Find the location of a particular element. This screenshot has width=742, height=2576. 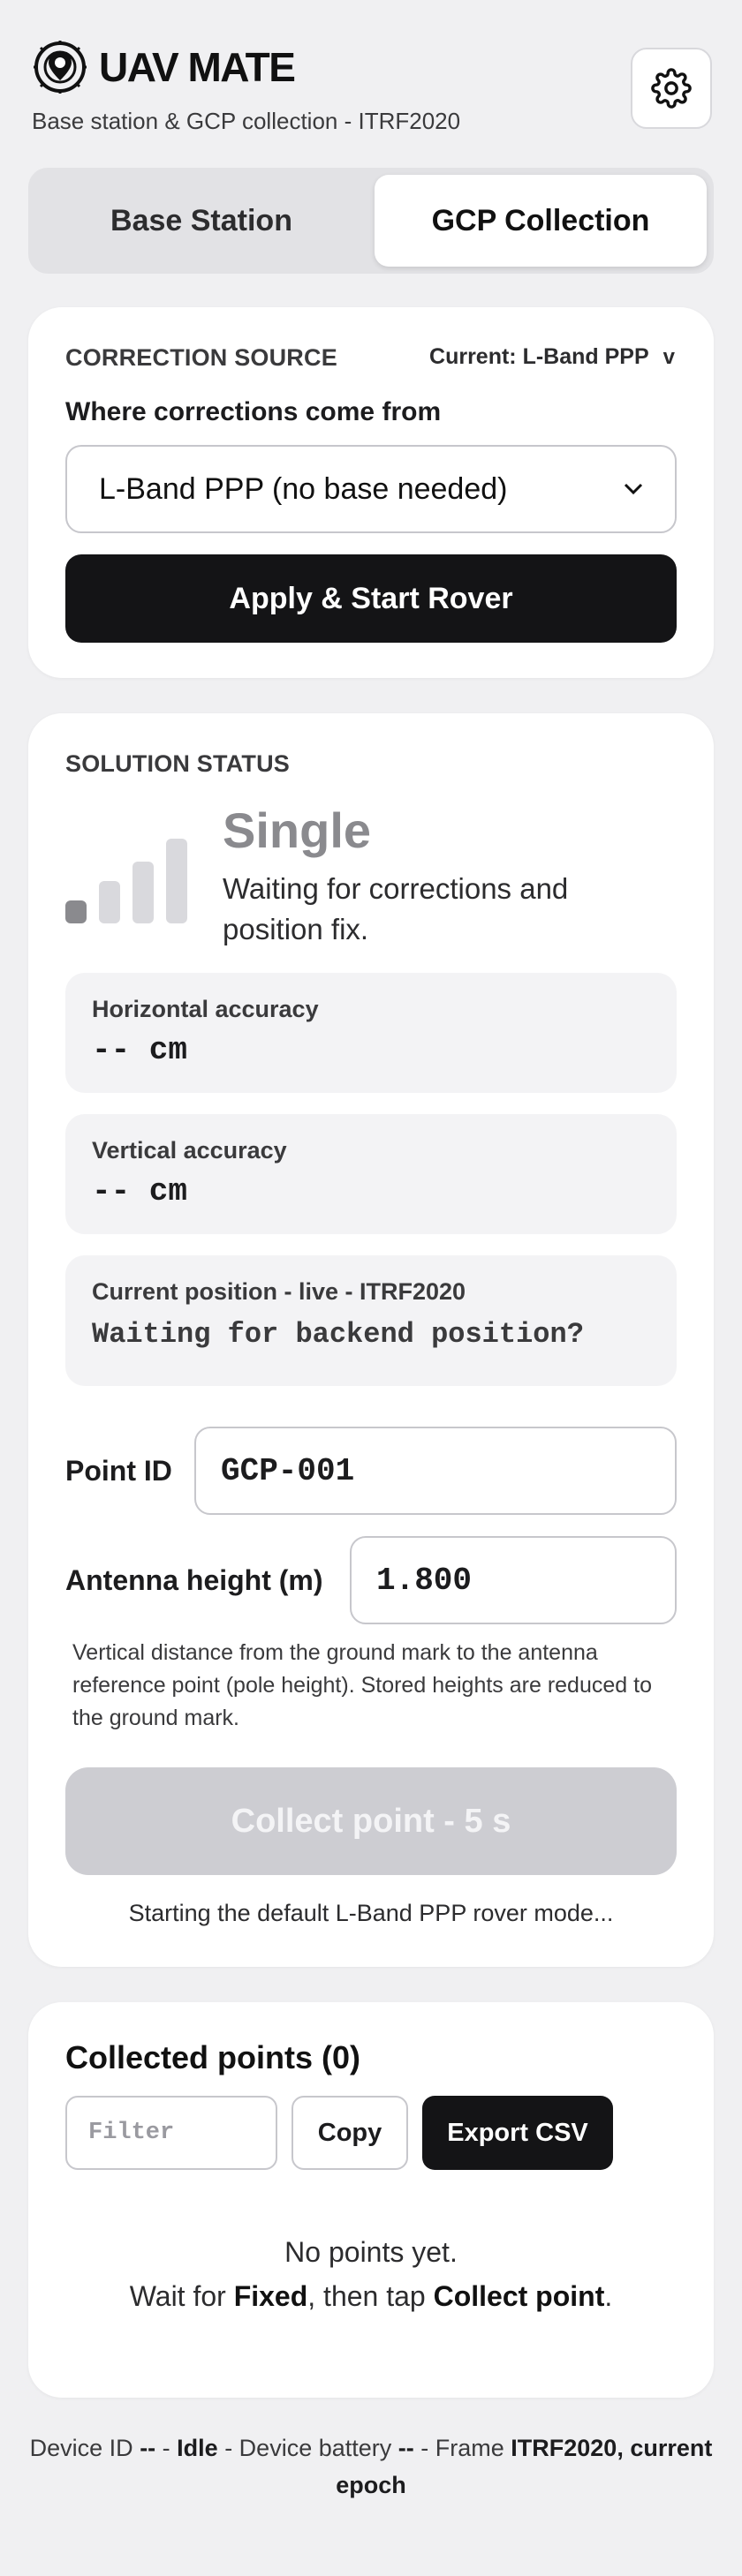

correction-source-value: L-Band PPP (no base needed) is located at coordinates (303, 489).